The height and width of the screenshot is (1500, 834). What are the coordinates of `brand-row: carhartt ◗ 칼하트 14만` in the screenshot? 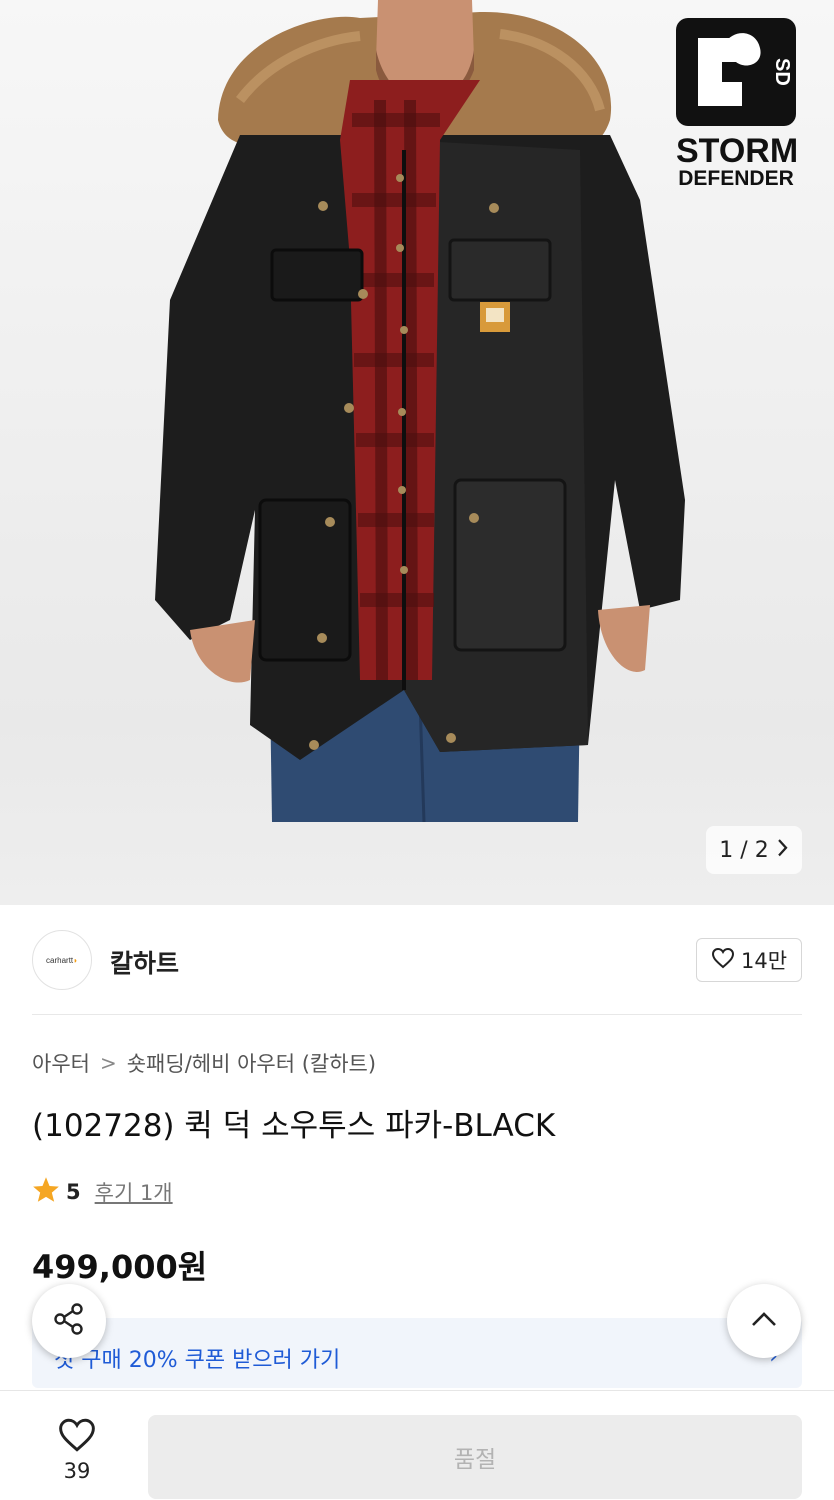 It's located at (417, 960).